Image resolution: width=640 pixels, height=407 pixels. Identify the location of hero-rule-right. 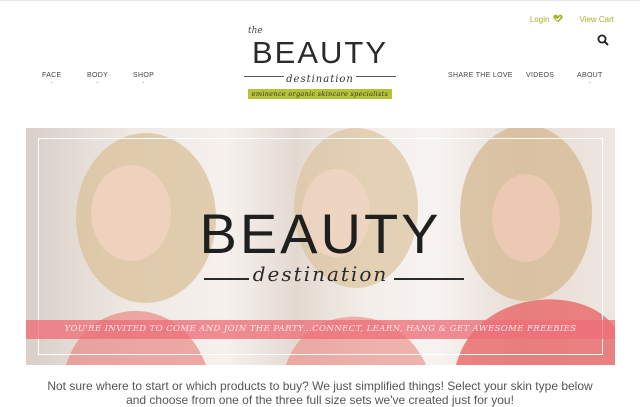
(429, 279).